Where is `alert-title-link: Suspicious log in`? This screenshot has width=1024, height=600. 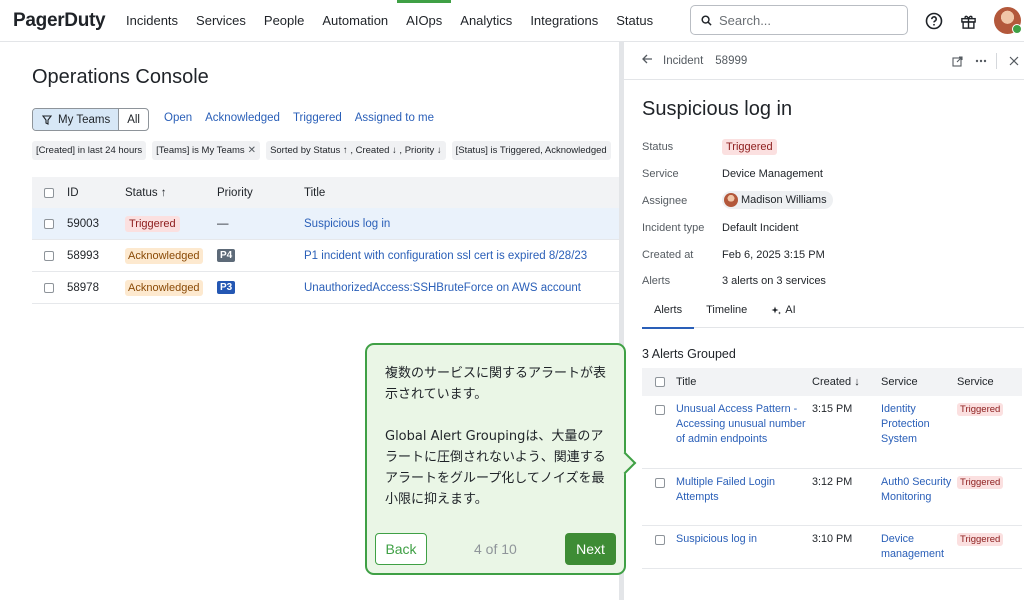 alert-title-link: Suspicious log in is located at coordinates (744, 539).